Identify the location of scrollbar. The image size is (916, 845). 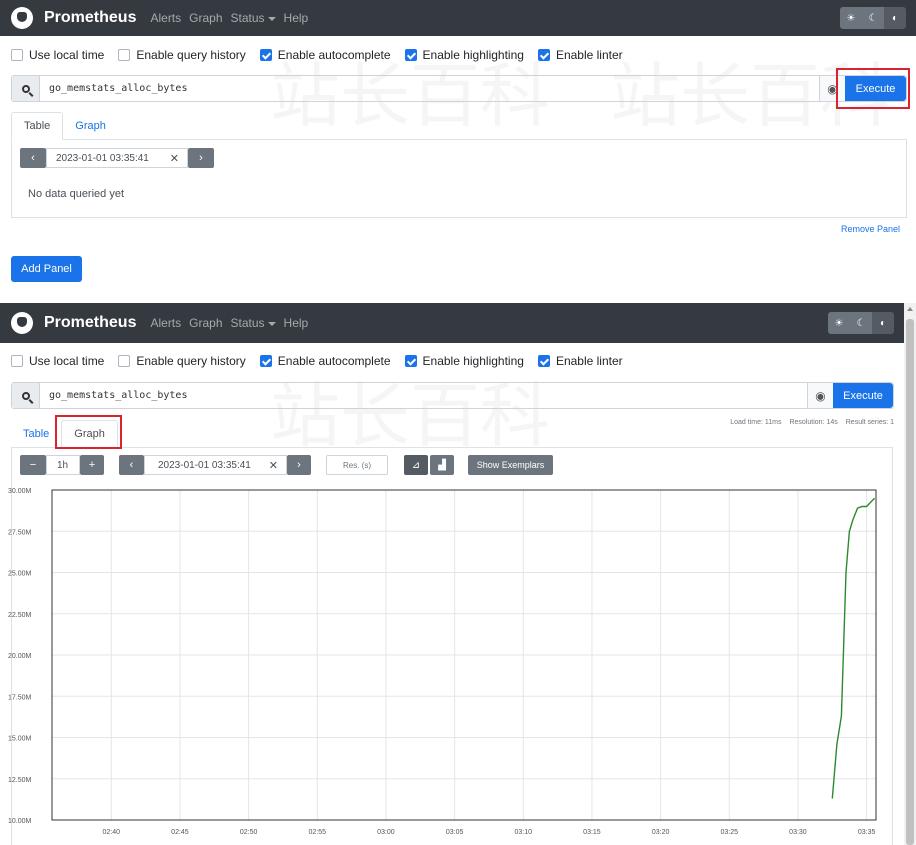
(910, 574).